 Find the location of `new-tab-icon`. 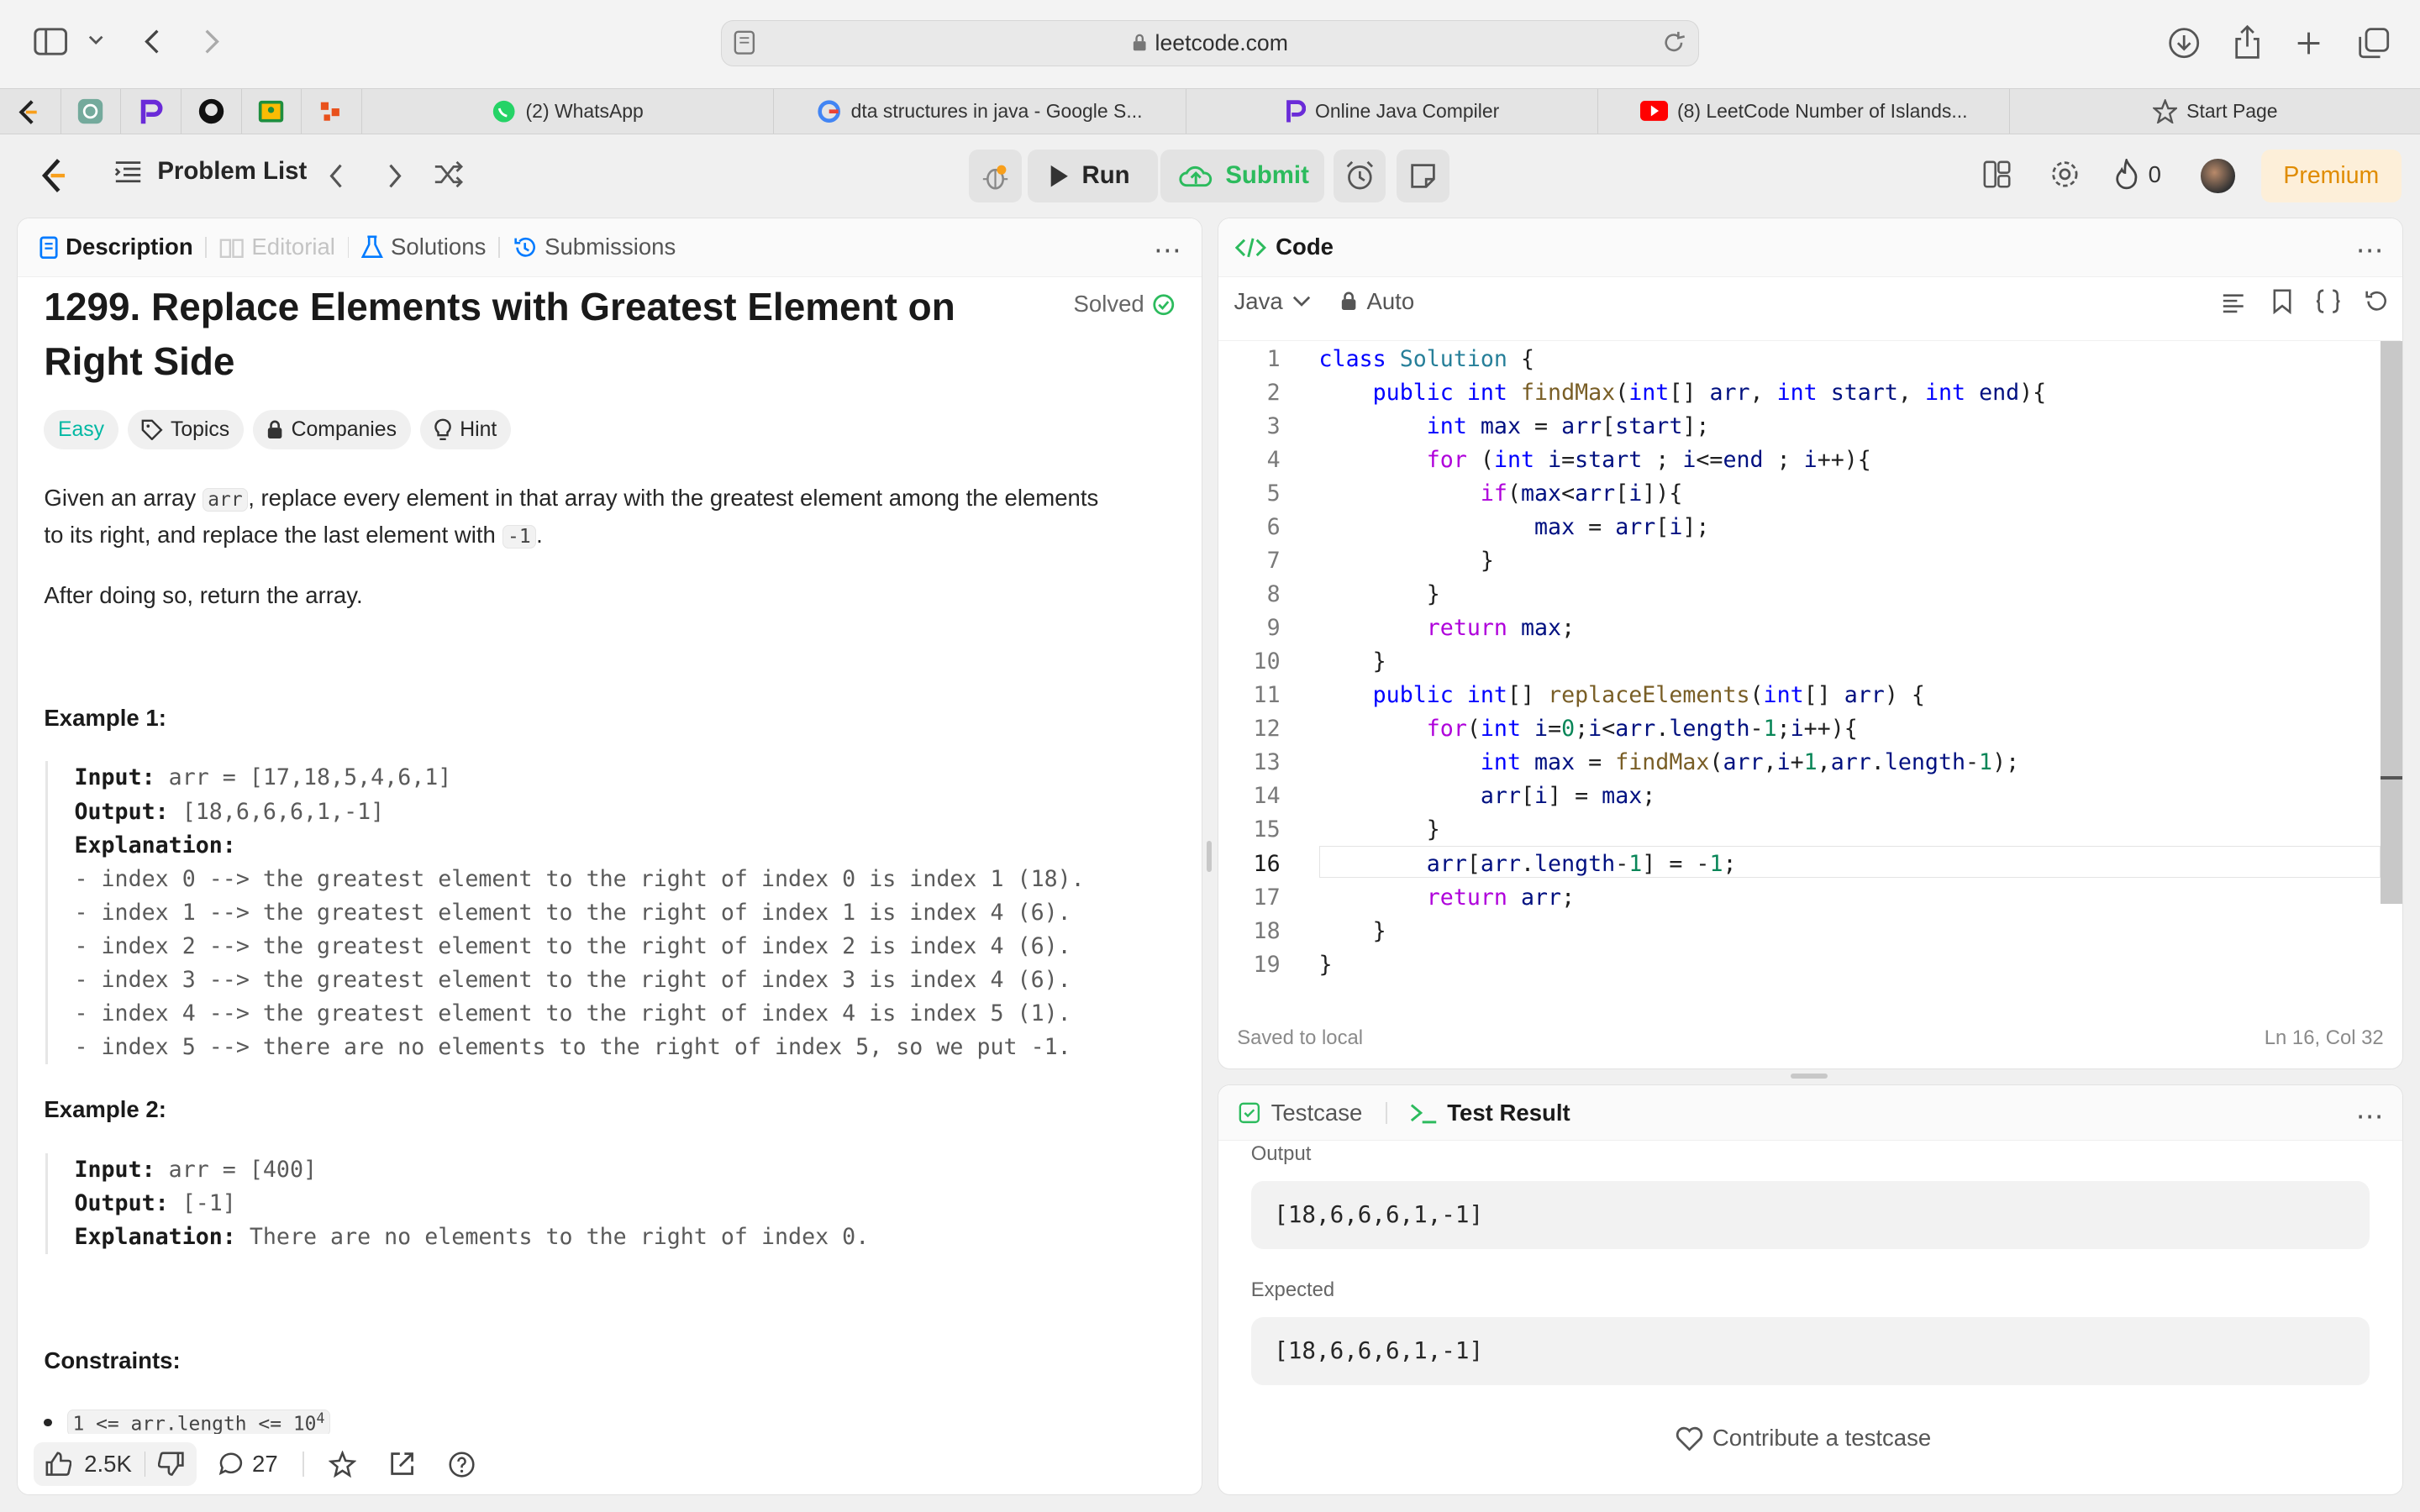

new-tab-icon is located at coordinates (2309, 43).